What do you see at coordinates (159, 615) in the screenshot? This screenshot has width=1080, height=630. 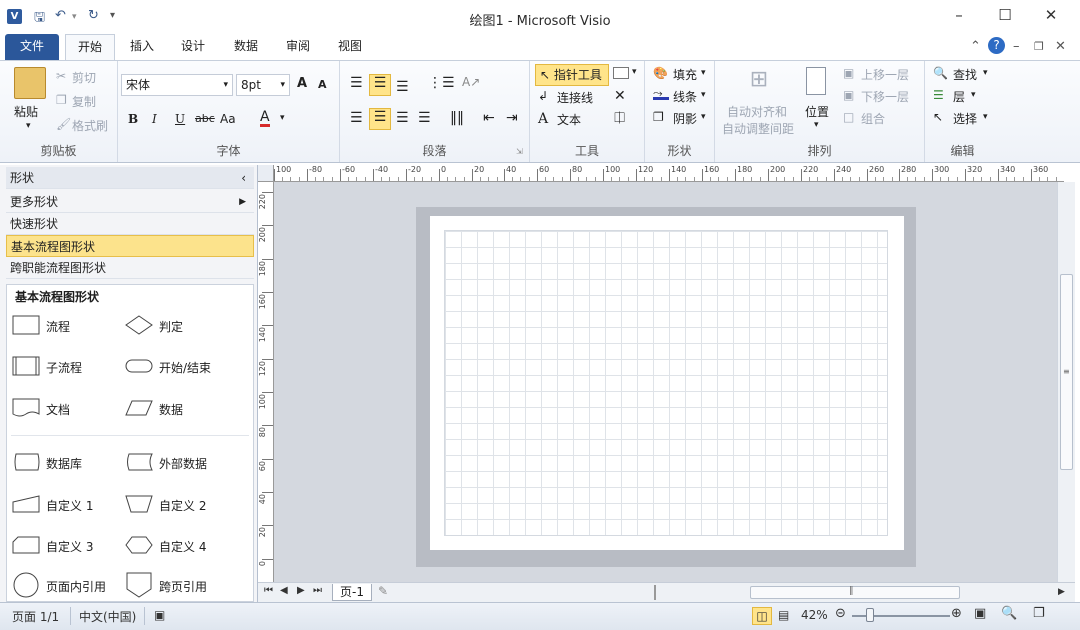 I see `macro-record-icon: ▣` at bounding box center [159, 615].